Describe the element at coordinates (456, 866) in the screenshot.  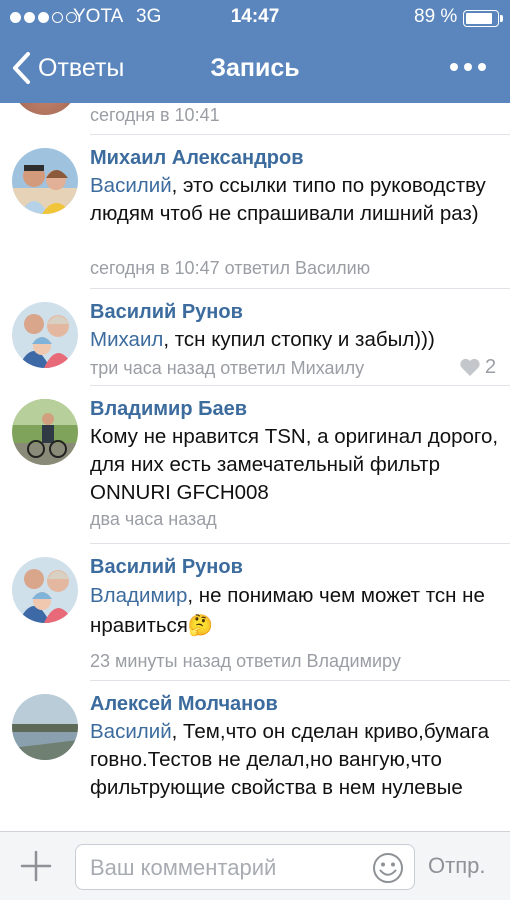
I see `send-button: Отпр.` at that location.